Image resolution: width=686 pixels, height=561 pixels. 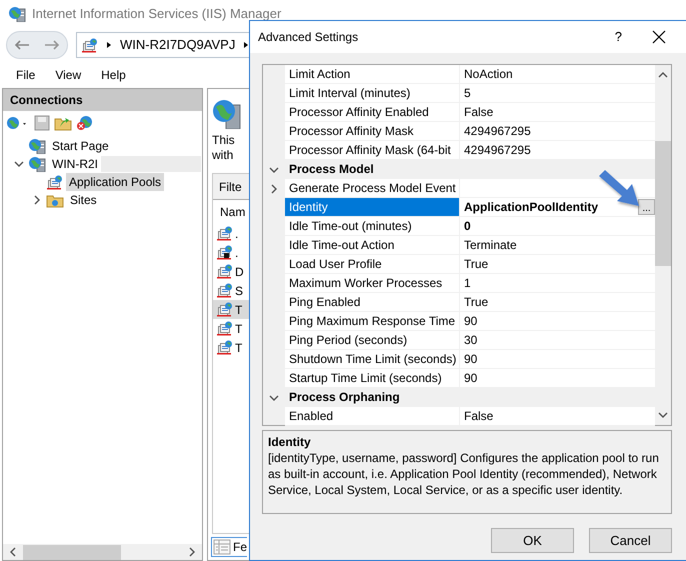 I want to click on category-header: Process Orphaning, so click(x=470, y=397).